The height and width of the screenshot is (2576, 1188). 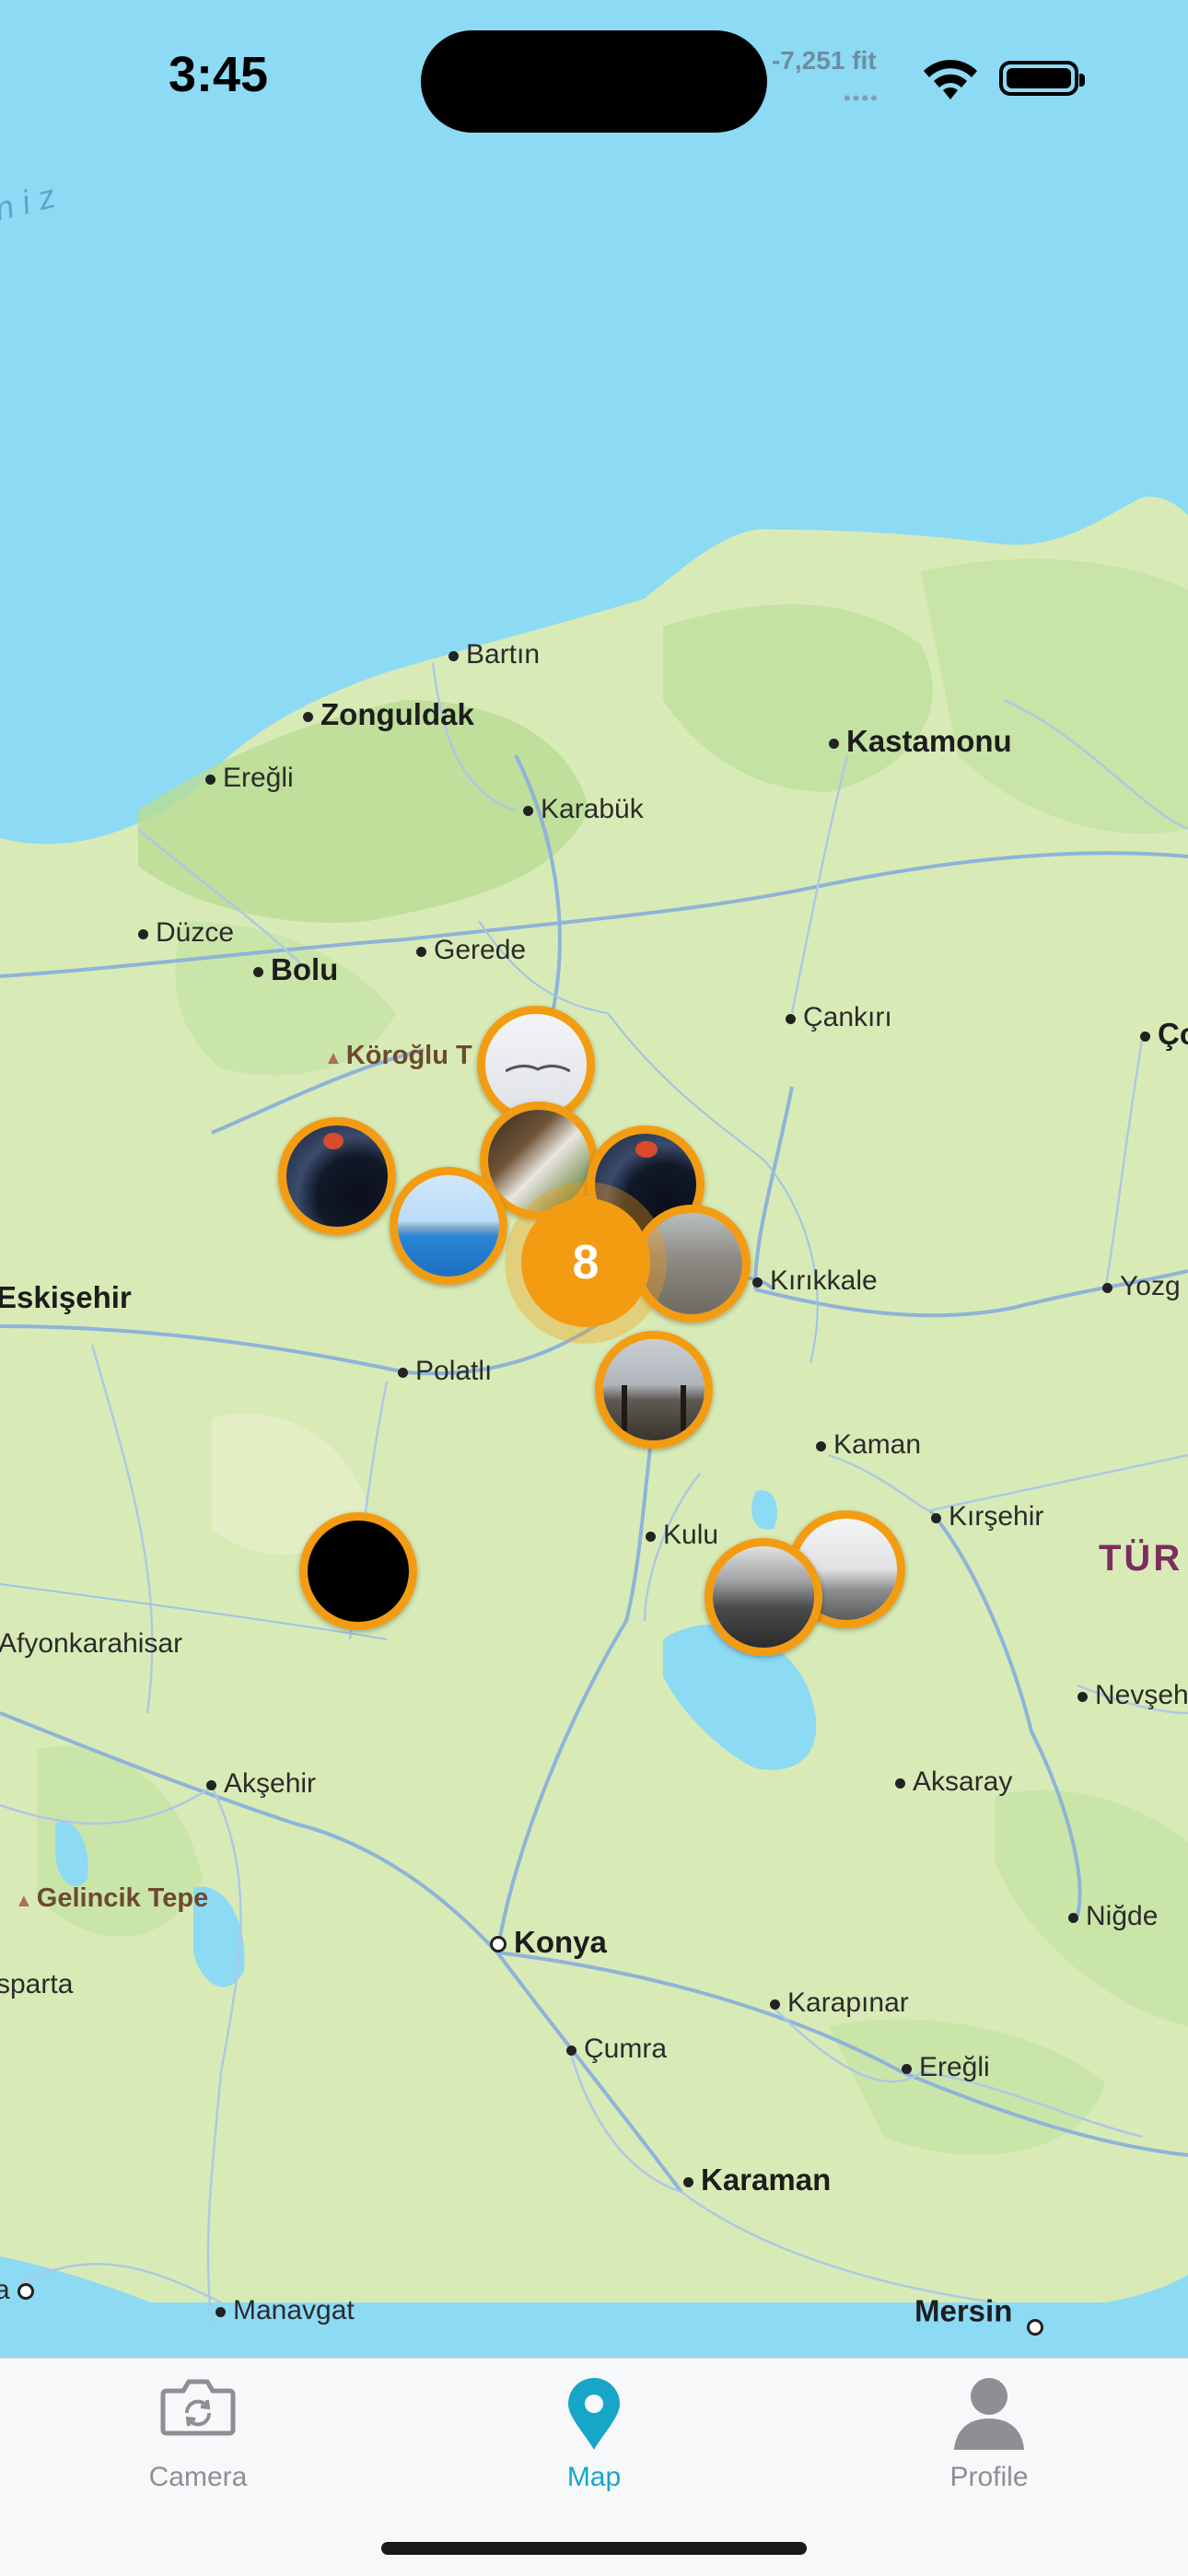 I want to click on city-label: Mersin, so click(x=982, y=2313).